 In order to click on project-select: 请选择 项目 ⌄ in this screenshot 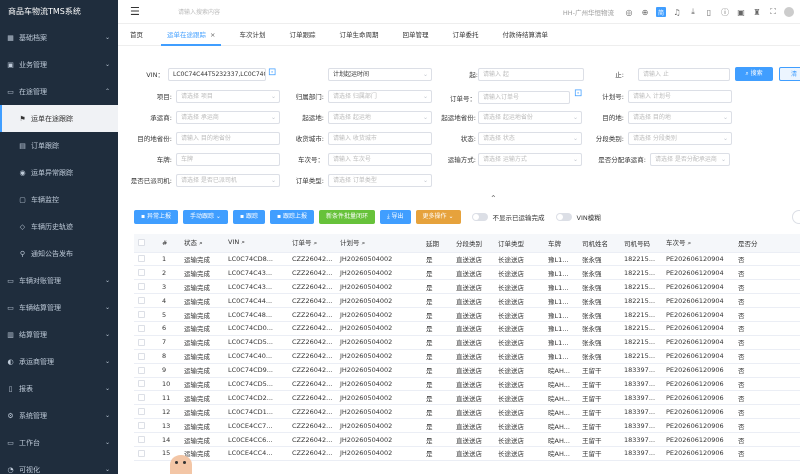, I will do `click(228, 96)`.